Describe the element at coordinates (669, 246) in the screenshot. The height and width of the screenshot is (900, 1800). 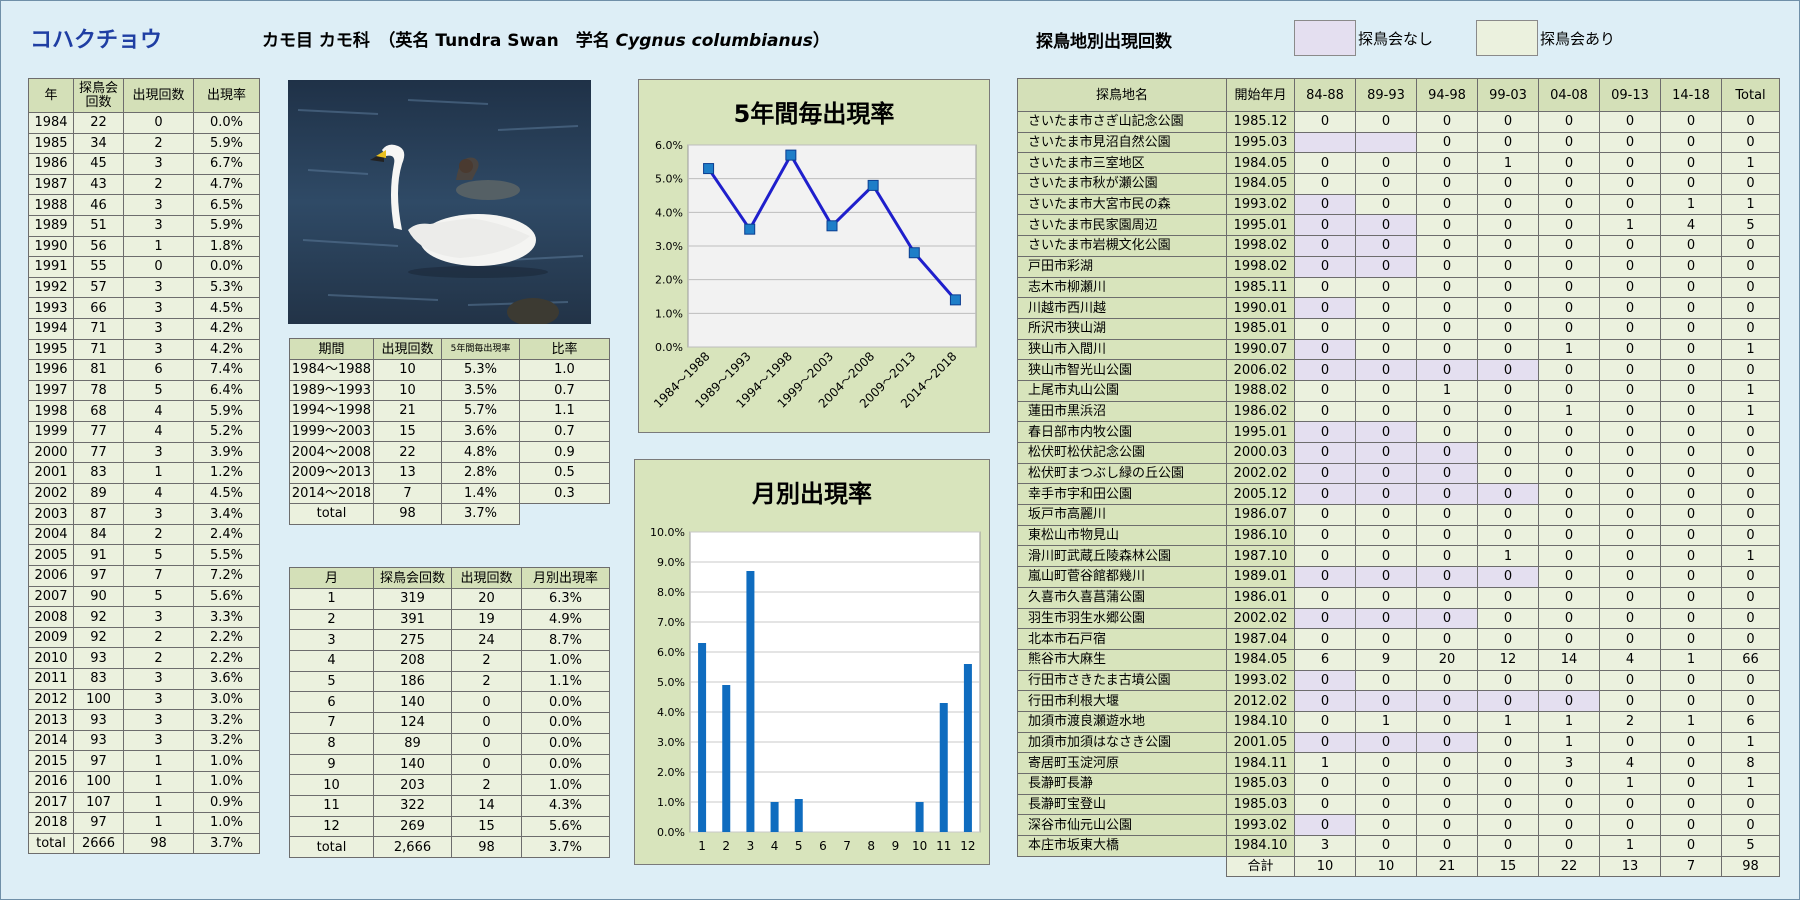
I see `y-tick-label: 3.0%` at that location.